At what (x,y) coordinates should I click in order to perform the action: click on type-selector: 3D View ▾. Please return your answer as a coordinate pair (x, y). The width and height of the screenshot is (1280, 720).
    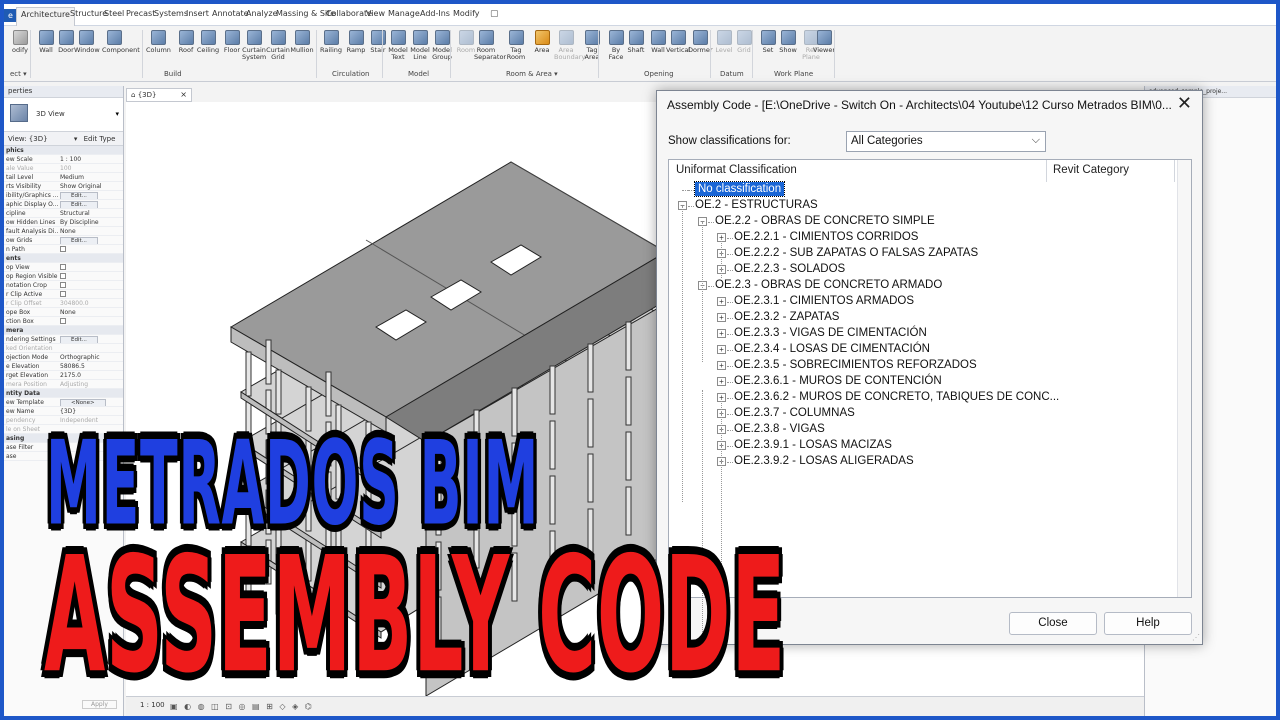
    Looking at the image, I should click on (63, 115).